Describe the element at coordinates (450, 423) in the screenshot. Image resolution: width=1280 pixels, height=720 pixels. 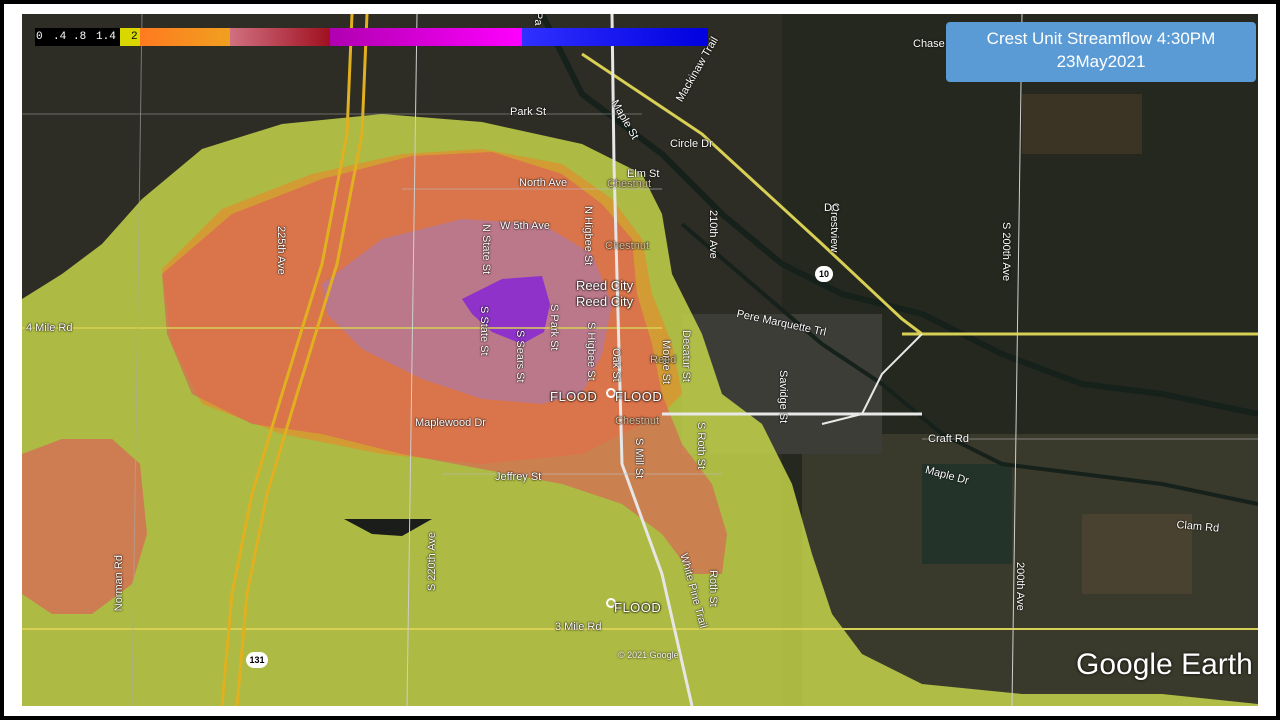
I see `road-label-maplewood-dr: Maplewood Dr` at that location.